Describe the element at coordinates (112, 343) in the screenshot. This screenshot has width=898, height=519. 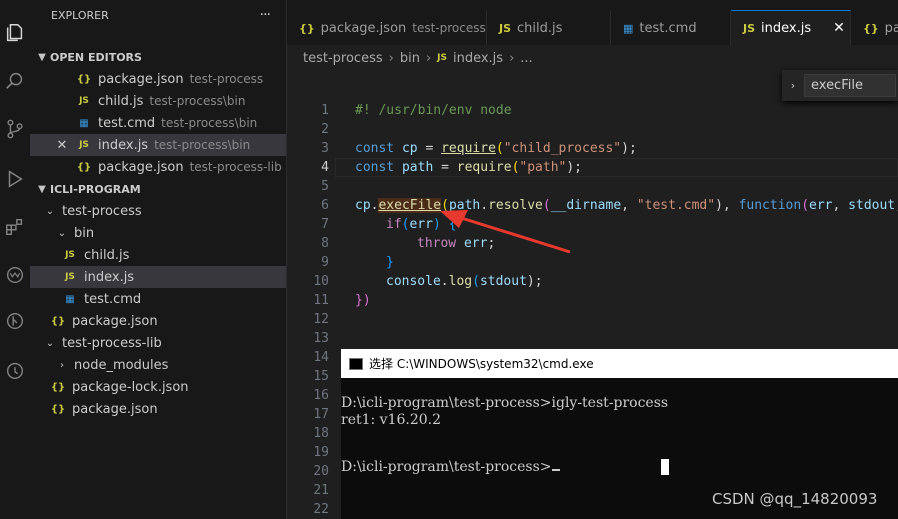
I see `tree-item-label: test-process-lib` at that location.